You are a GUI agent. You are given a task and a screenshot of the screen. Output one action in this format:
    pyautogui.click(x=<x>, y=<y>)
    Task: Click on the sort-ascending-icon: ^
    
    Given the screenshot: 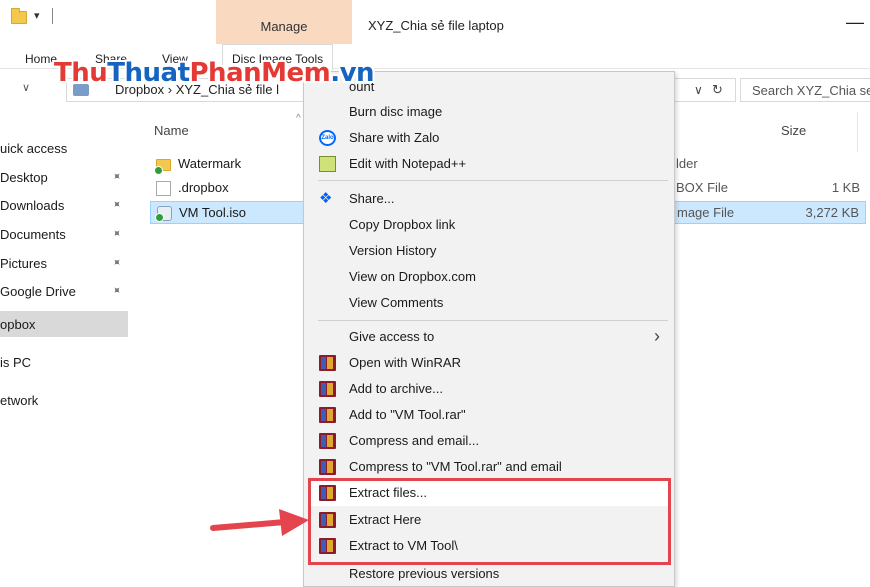 What is the action you would take?
    pyautogui.click(x=298, y=118)
    